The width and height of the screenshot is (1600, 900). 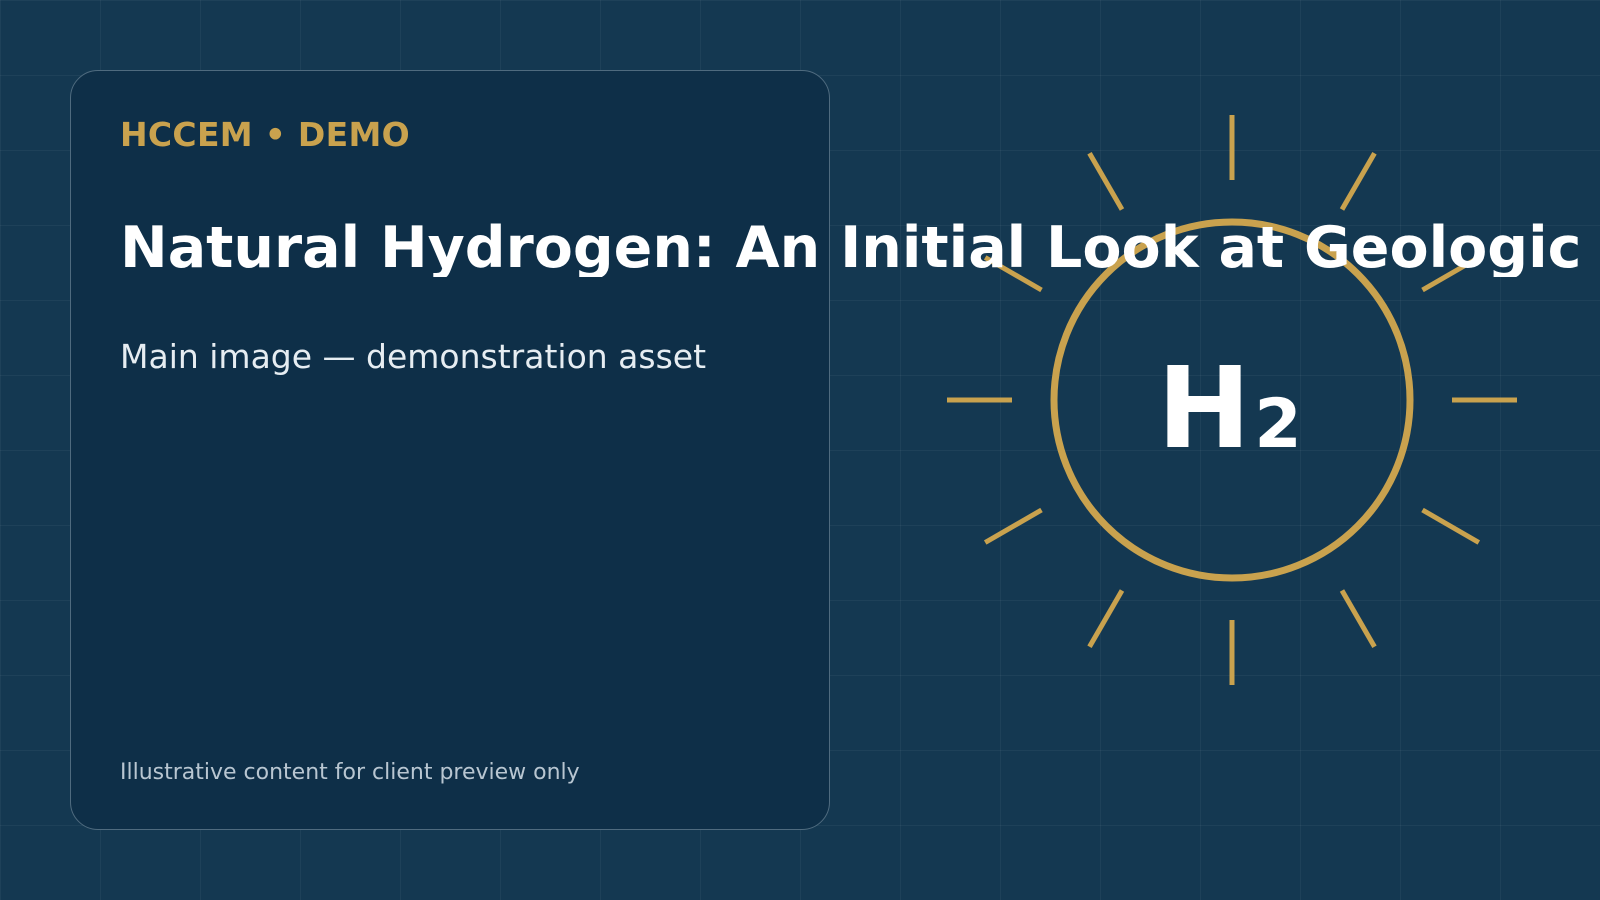 I want to click on hydrogen-symbol: H, so click(x=1204, y=409).